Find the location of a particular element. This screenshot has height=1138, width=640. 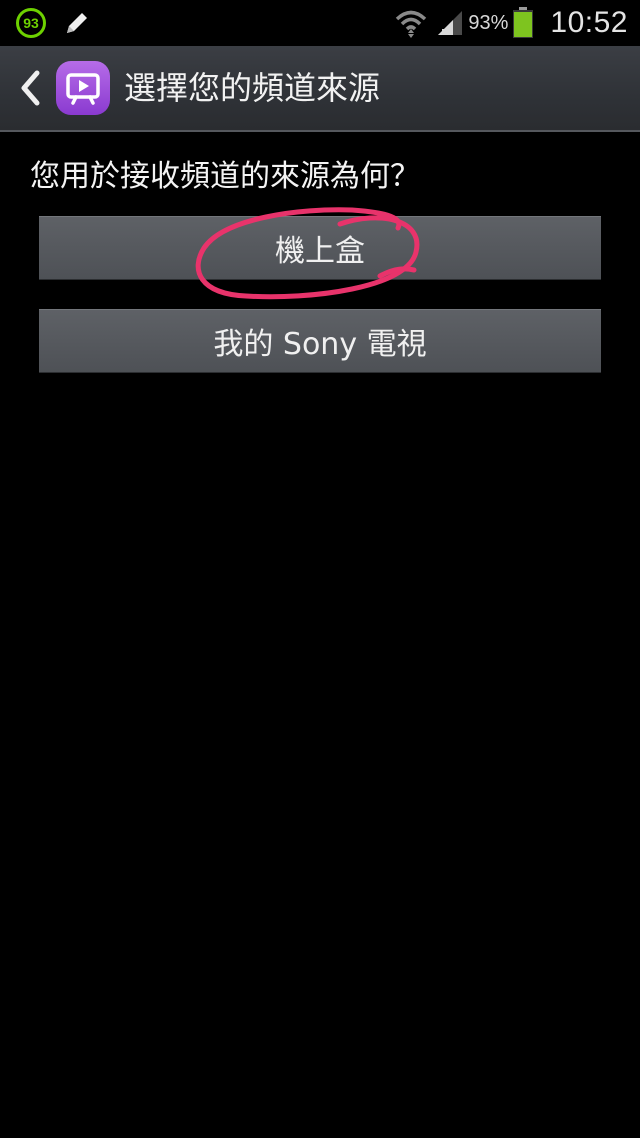

battery-icon is located at coordinates (523, 22).